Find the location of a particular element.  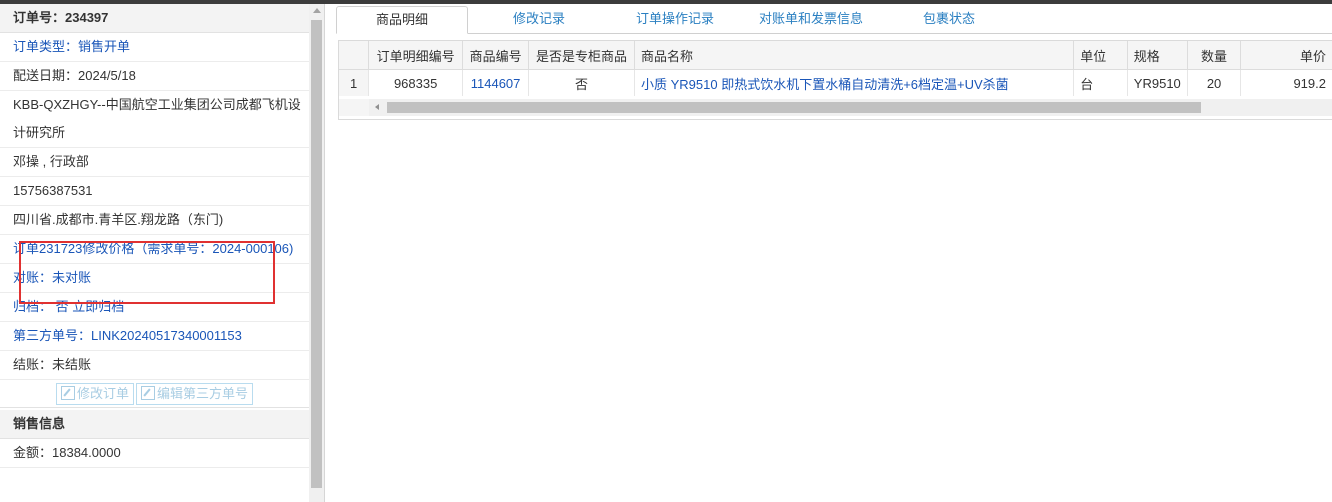

column-header: 是否是专柜商品 is located at coordinates (581, 55).